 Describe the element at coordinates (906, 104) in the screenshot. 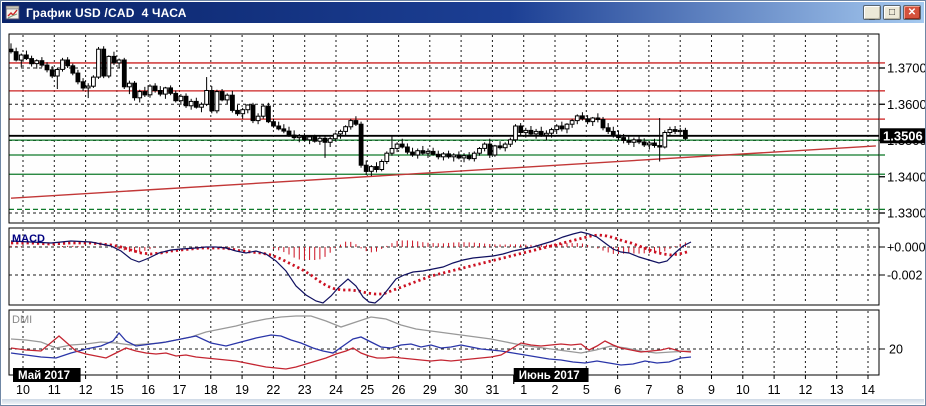

I see `price-tick-label: 1.3600` at that location.